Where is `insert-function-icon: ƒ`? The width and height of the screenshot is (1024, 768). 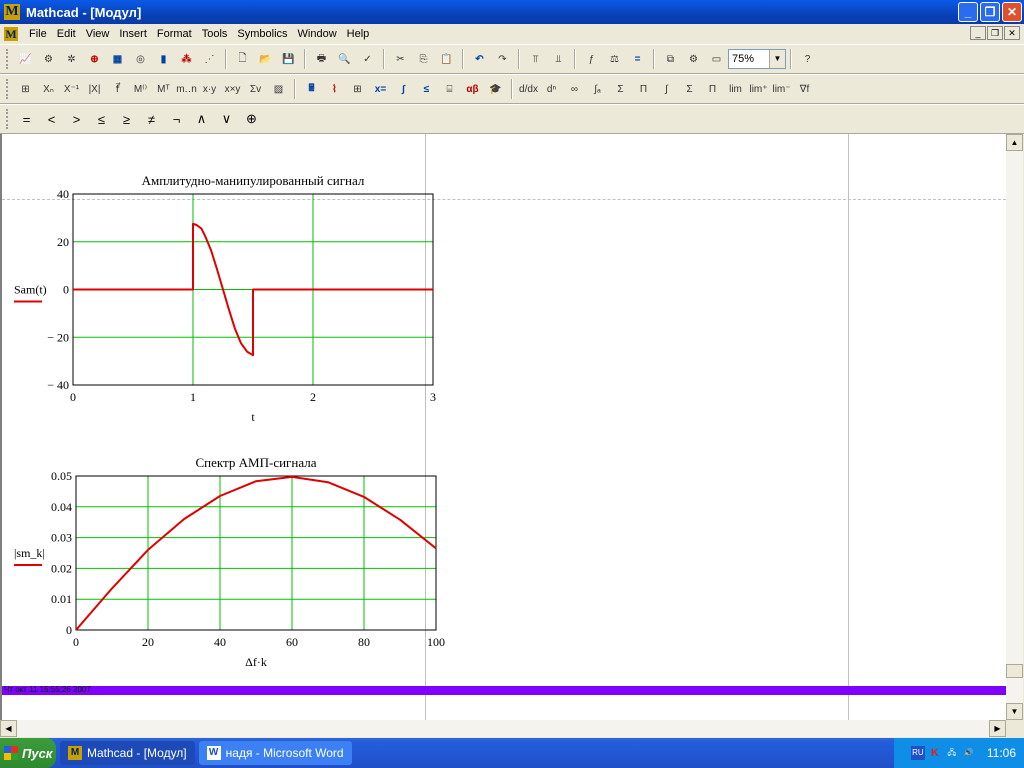
insert-function-icon: ƒ is located at coordinates (591, 59).